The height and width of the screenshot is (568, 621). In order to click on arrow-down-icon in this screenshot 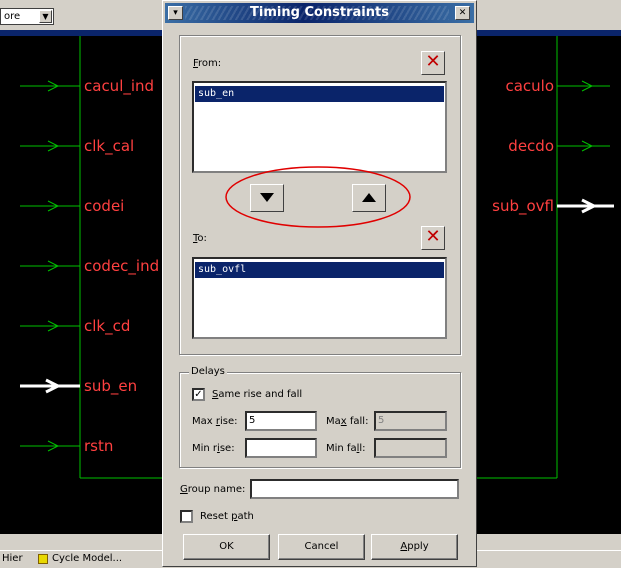, I will do `click(267, 197)`.